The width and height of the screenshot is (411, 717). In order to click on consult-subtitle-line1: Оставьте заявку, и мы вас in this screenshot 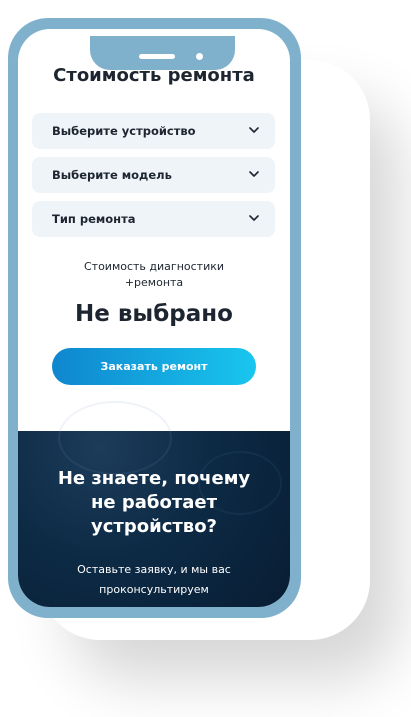, I will do `click(154, 569)`.